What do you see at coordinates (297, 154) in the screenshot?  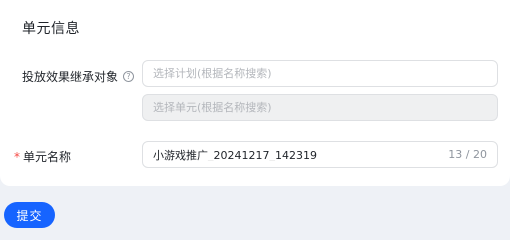 I see `unit-name-input` at bounding box center [297, 154].